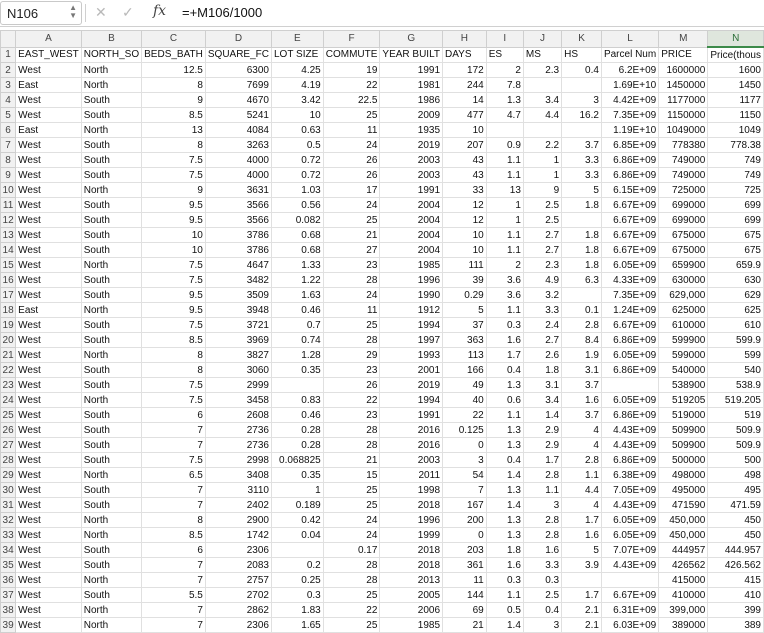 This screenshot has height=633, width=764. What do you see at coordinates (683, 445) in the screenshot?
I see `cell-m27: 509900` at bounding box center [683, 445].